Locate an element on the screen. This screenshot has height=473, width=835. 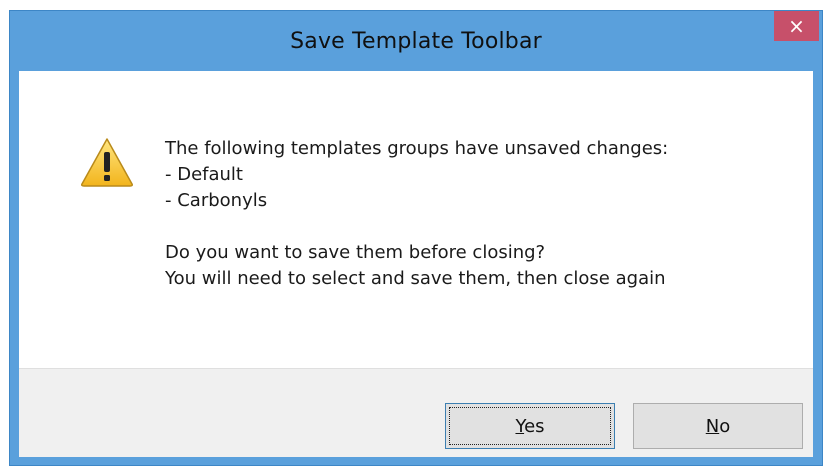
no-button-label: No is located at coordinates (718, 426).